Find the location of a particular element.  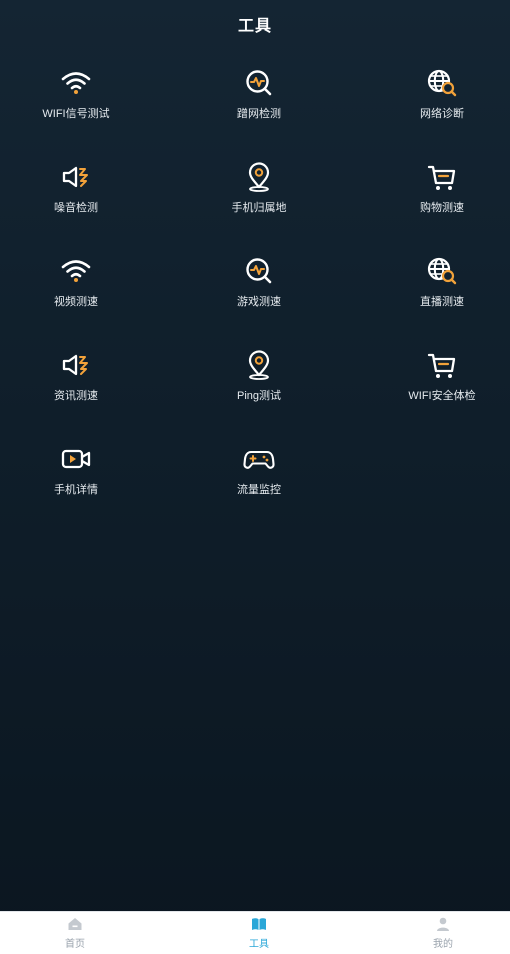

tool-wifi-freeloader-detection: 蹭网检测 is located at coordinates (259, 101).